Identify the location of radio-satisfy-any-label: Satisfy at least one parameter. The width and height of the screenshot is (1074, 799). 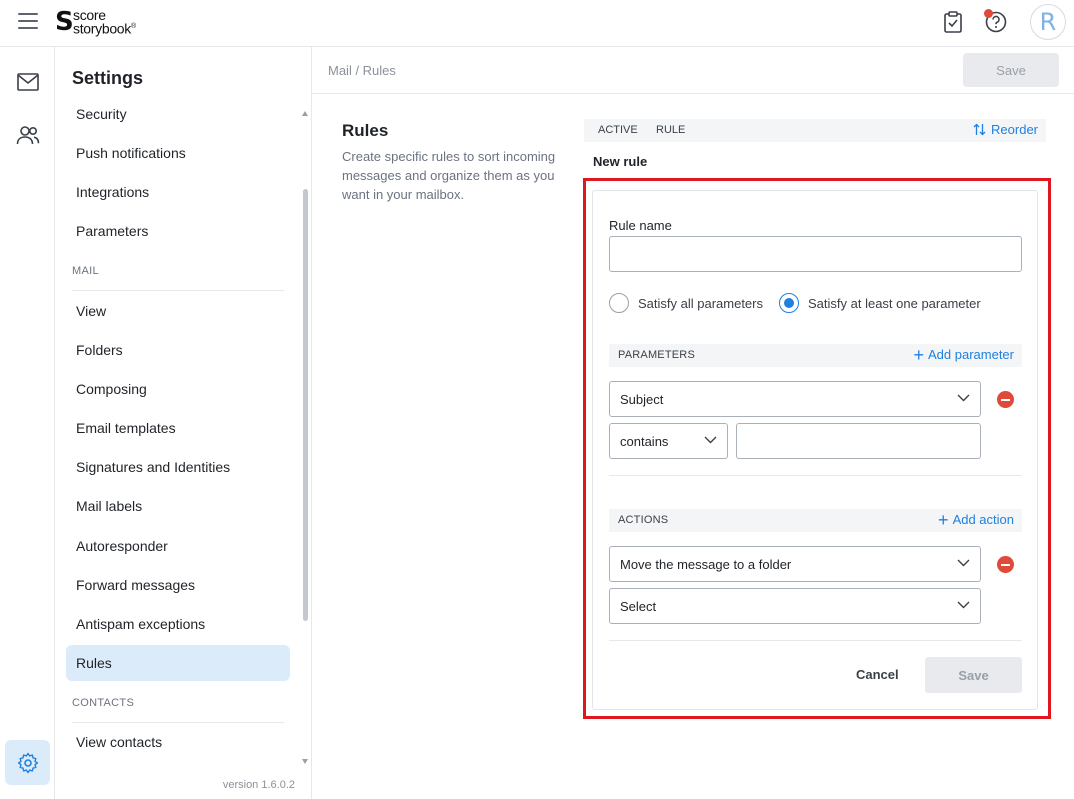
(894, 303).